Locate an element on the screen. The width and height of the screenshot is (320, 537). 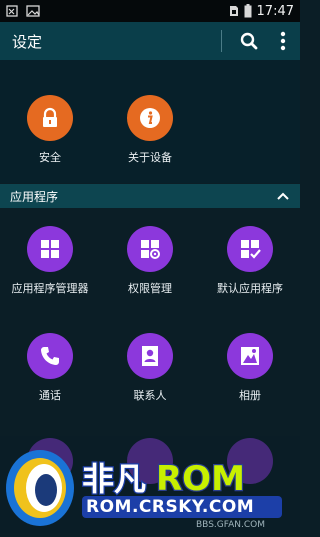
settings-item-label: 默认应用程序 is located at coordinates (250, 288).